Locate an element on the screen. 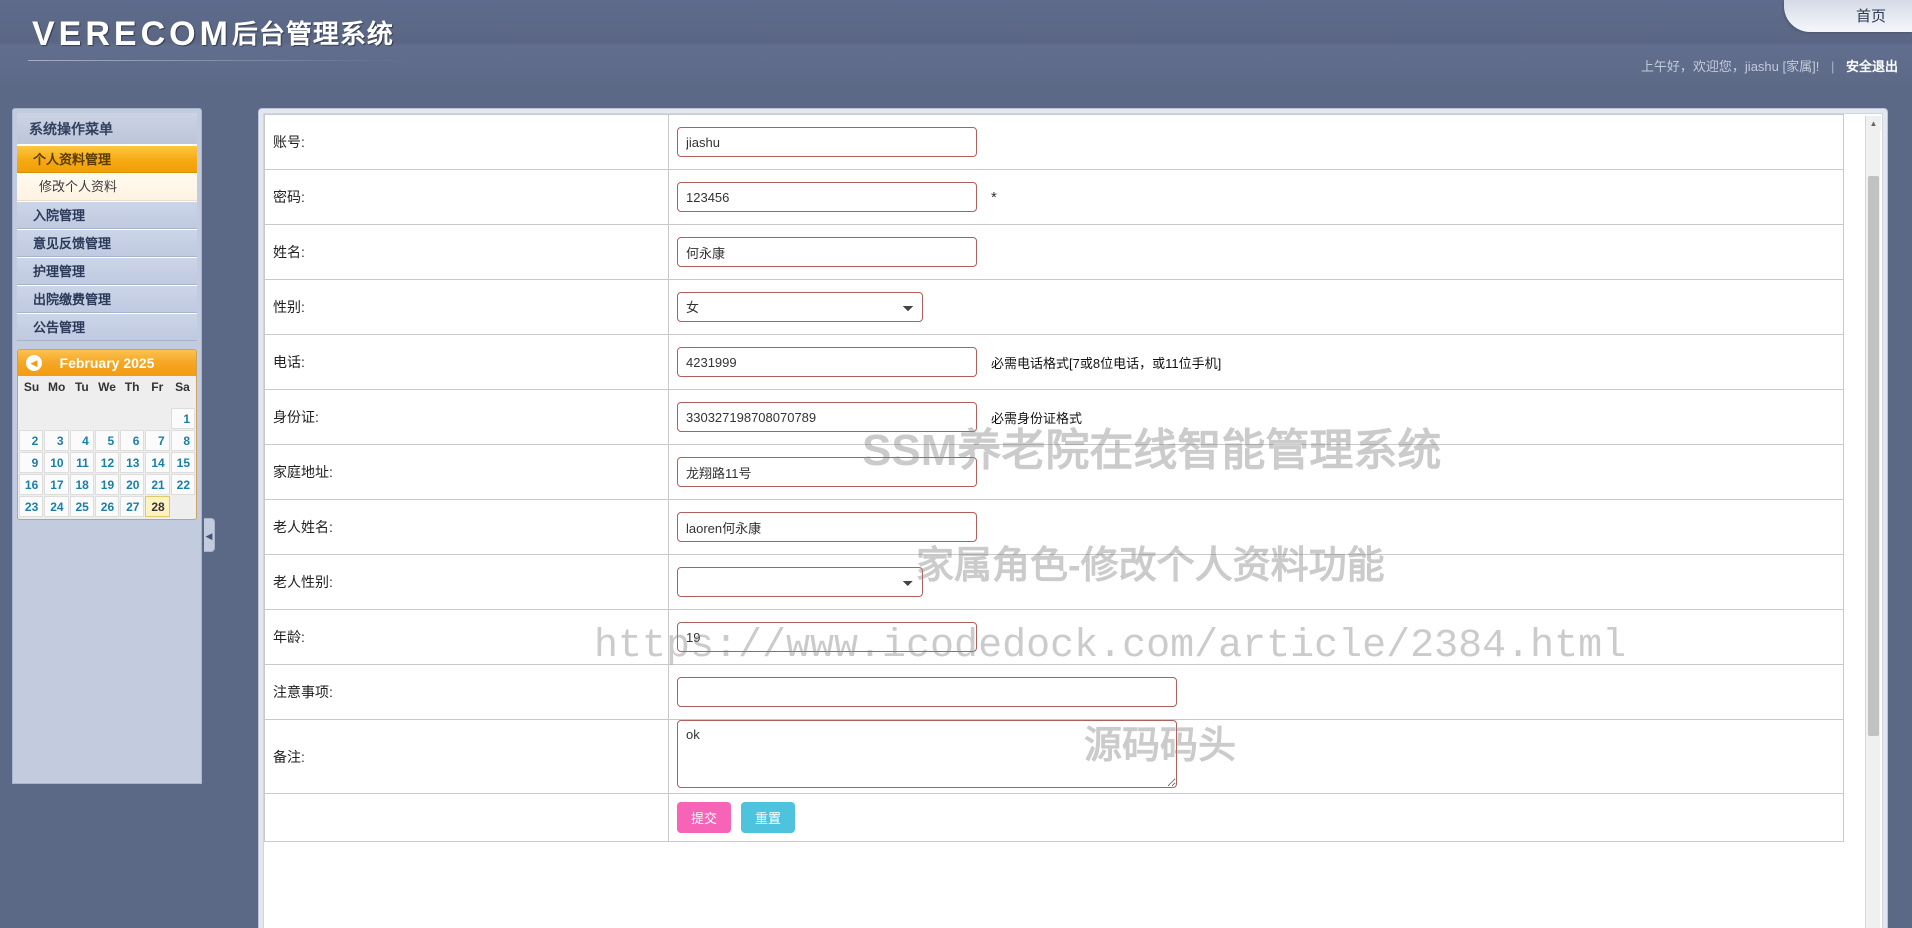  form-field-label: 家庭地址: is located at coordinates (303, 472).